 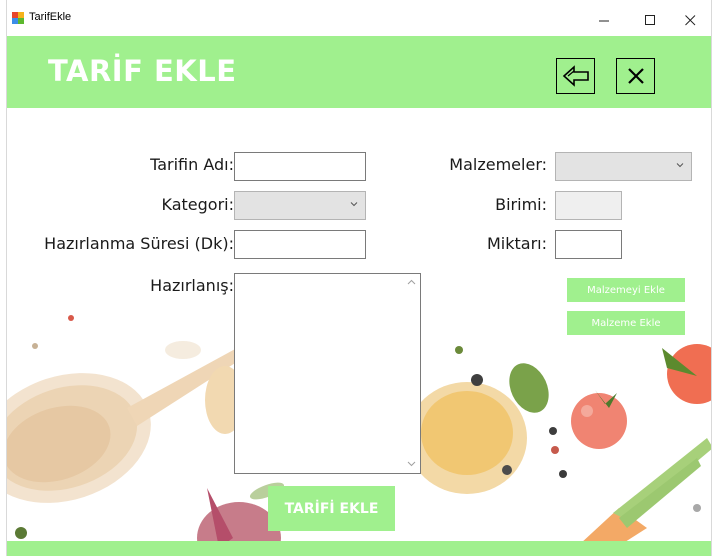 What do you see at coordinates (516, 243) in the screenshot?
I see `amount-label: Miktarı:` at bounding box center [516, 243].